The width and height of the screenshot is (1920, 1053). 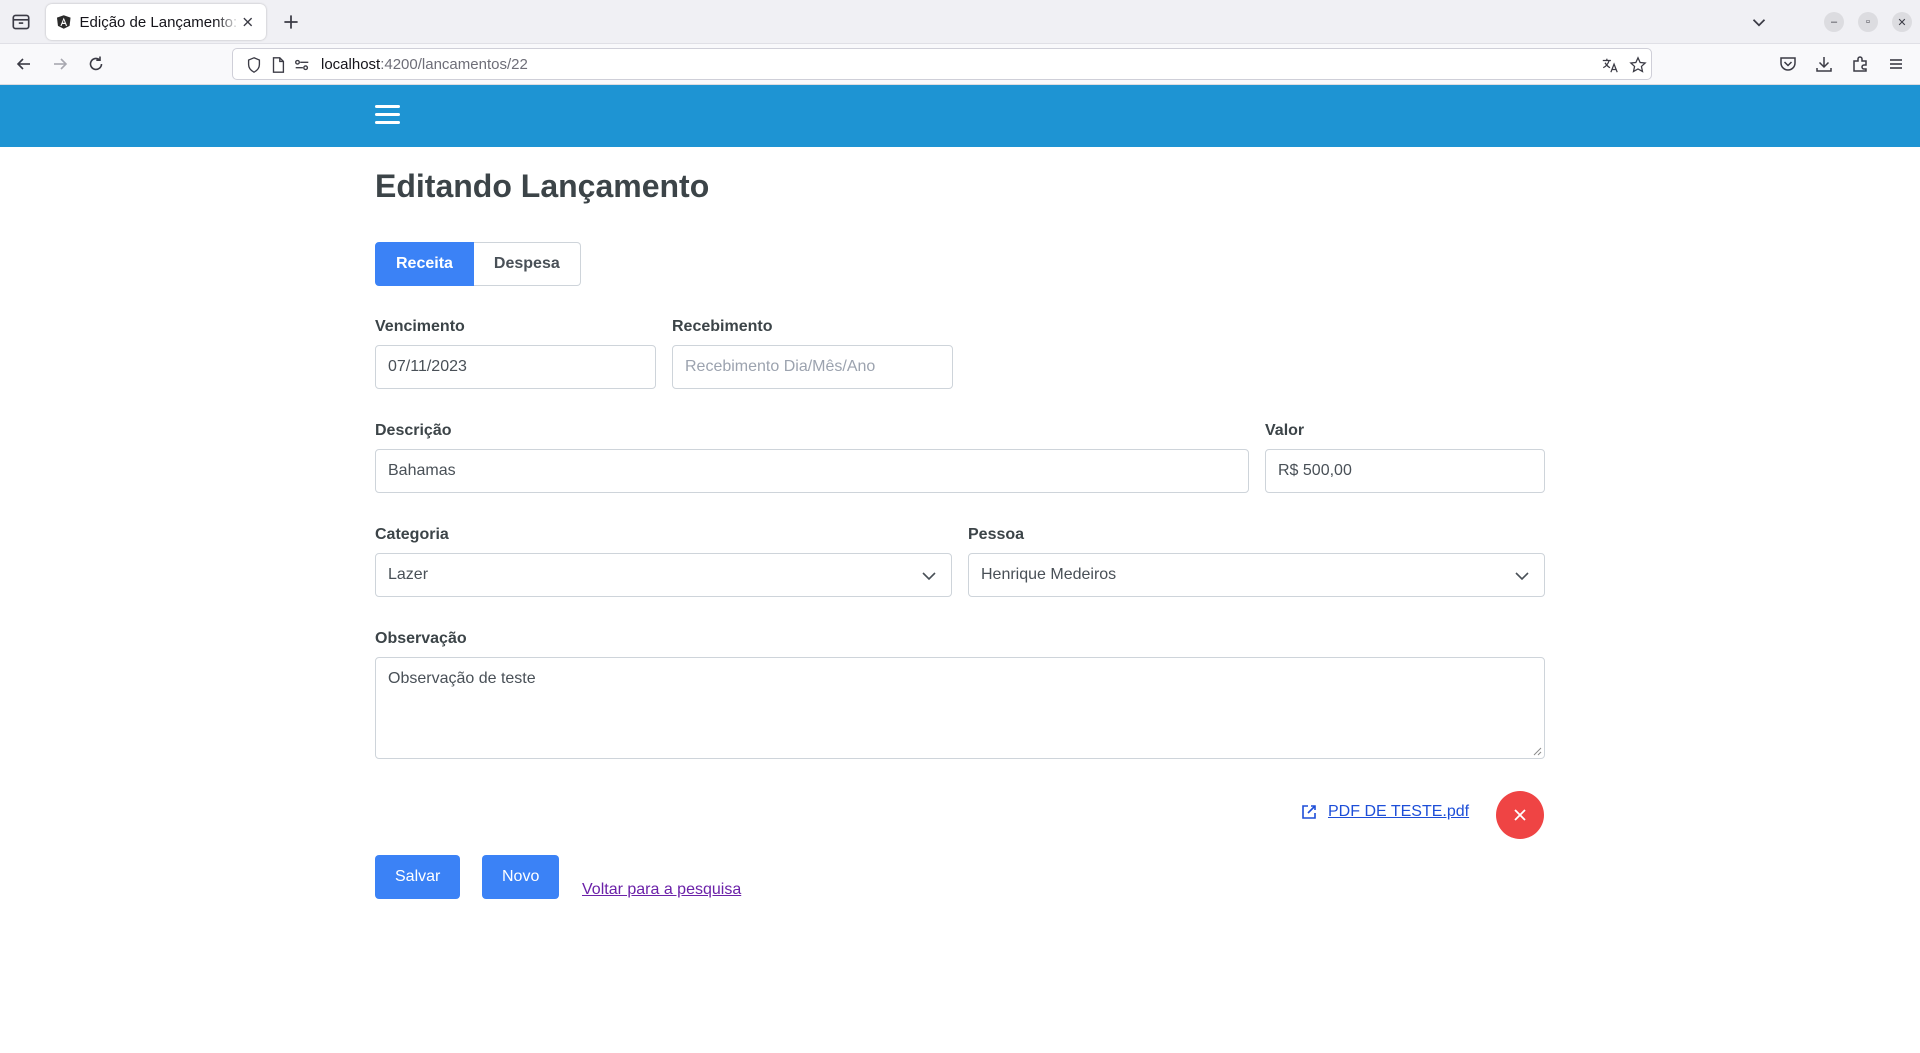 What do you see at coordinates (996, 534) in the screenshot?
I see `pessoa-label: Pessoa` at bounding box center [996, 534].